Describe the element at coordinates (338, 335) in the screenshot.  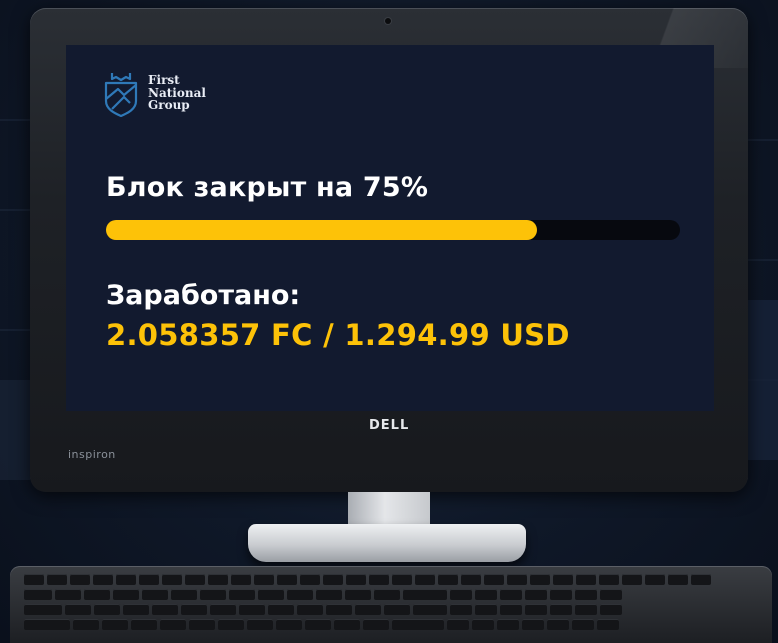
I see `earned-value: 2.058357 FC / 1.294.99 USD` at that location.